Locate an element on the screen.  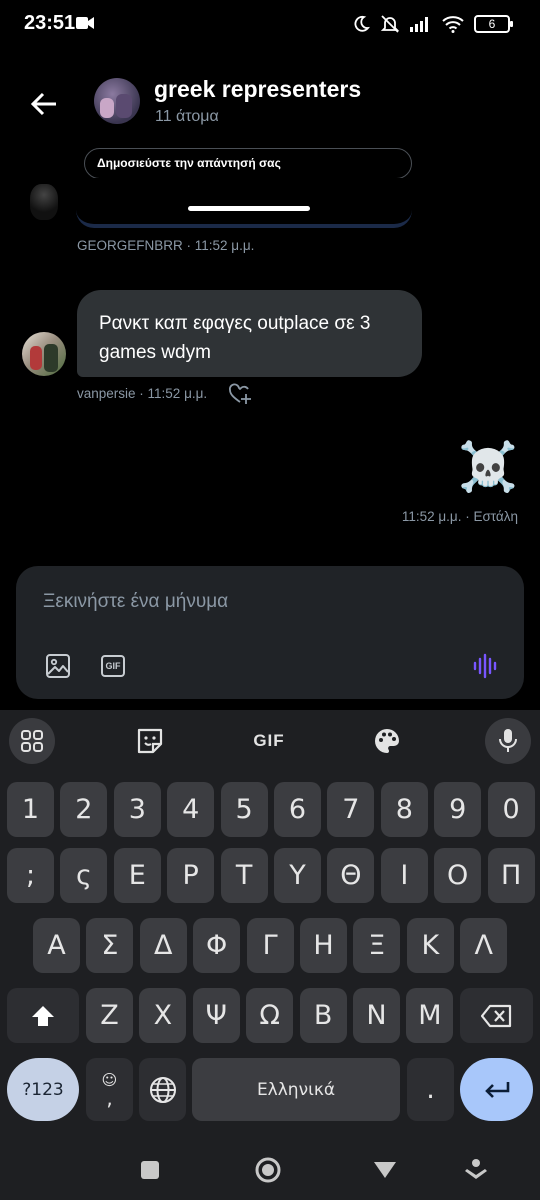
message-input is located at coordinates (253, 602).